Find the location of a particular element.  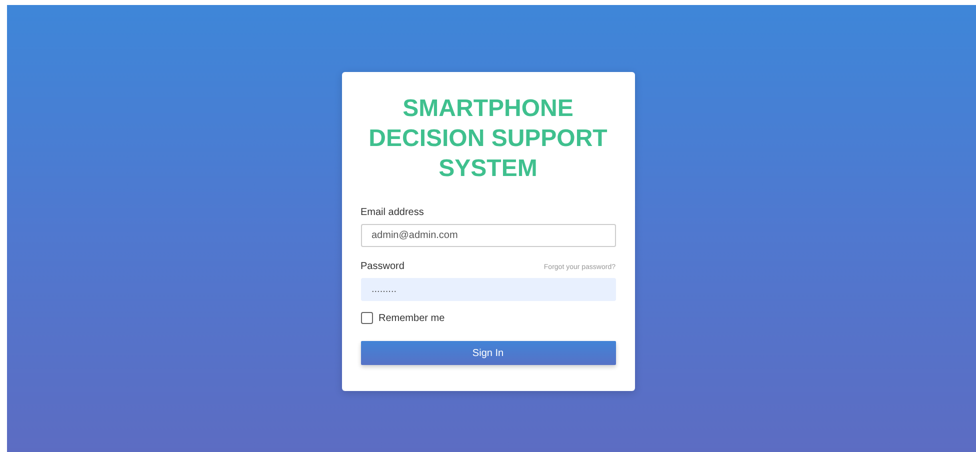

remember-label: Remember me is located at coordinates (411, 318).